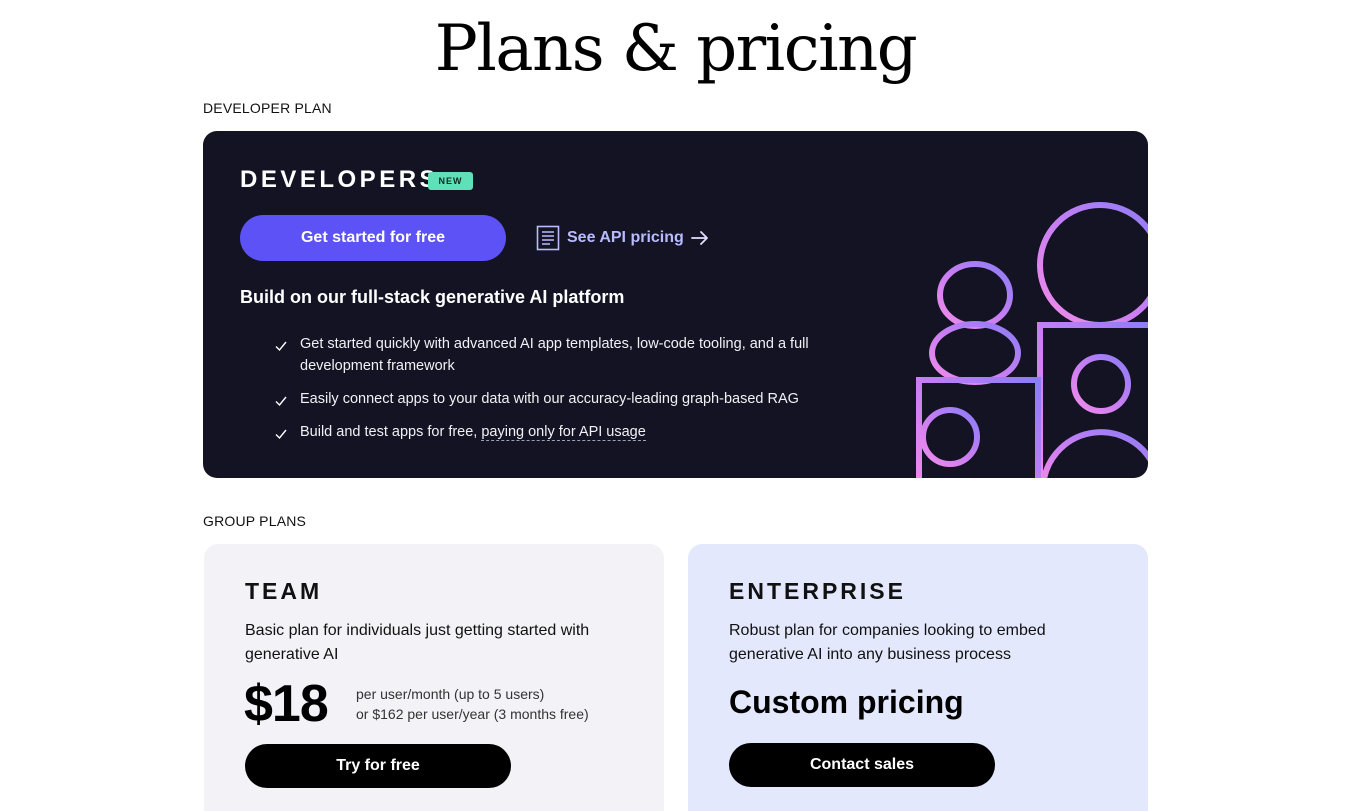 This screenshot has height=811, width=1361. What do you see at coordinates (450, 181) in the screenshot?
I see `new-badge: NEW` at bounding box center [450, 181].